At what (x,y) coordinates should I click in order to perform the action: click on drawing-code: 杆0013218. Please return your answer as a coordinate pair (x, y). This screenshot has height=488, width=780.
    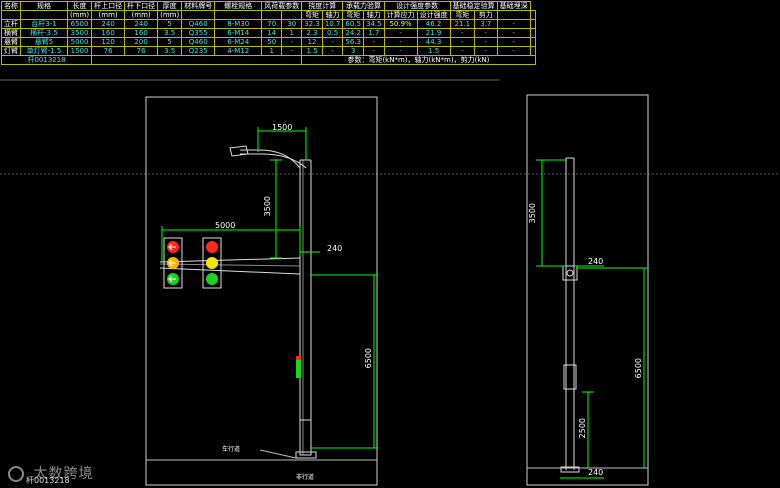
    Looking at the image, I should click on (48, 480).